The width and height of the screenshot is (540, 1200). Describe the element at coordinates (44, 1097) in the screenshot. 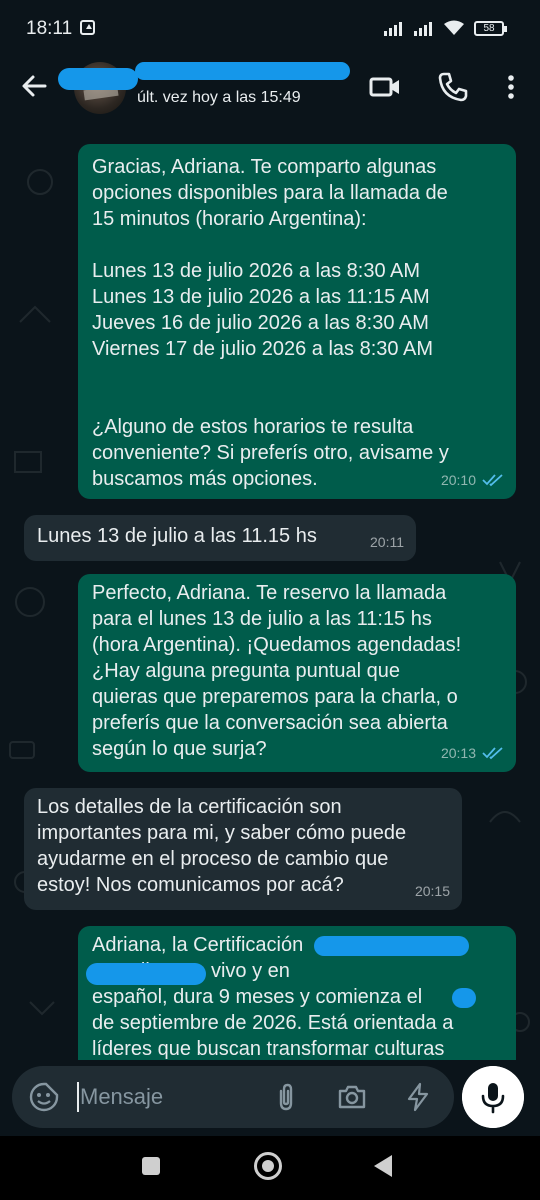

I see `emoji-sticker-icon` at that location.